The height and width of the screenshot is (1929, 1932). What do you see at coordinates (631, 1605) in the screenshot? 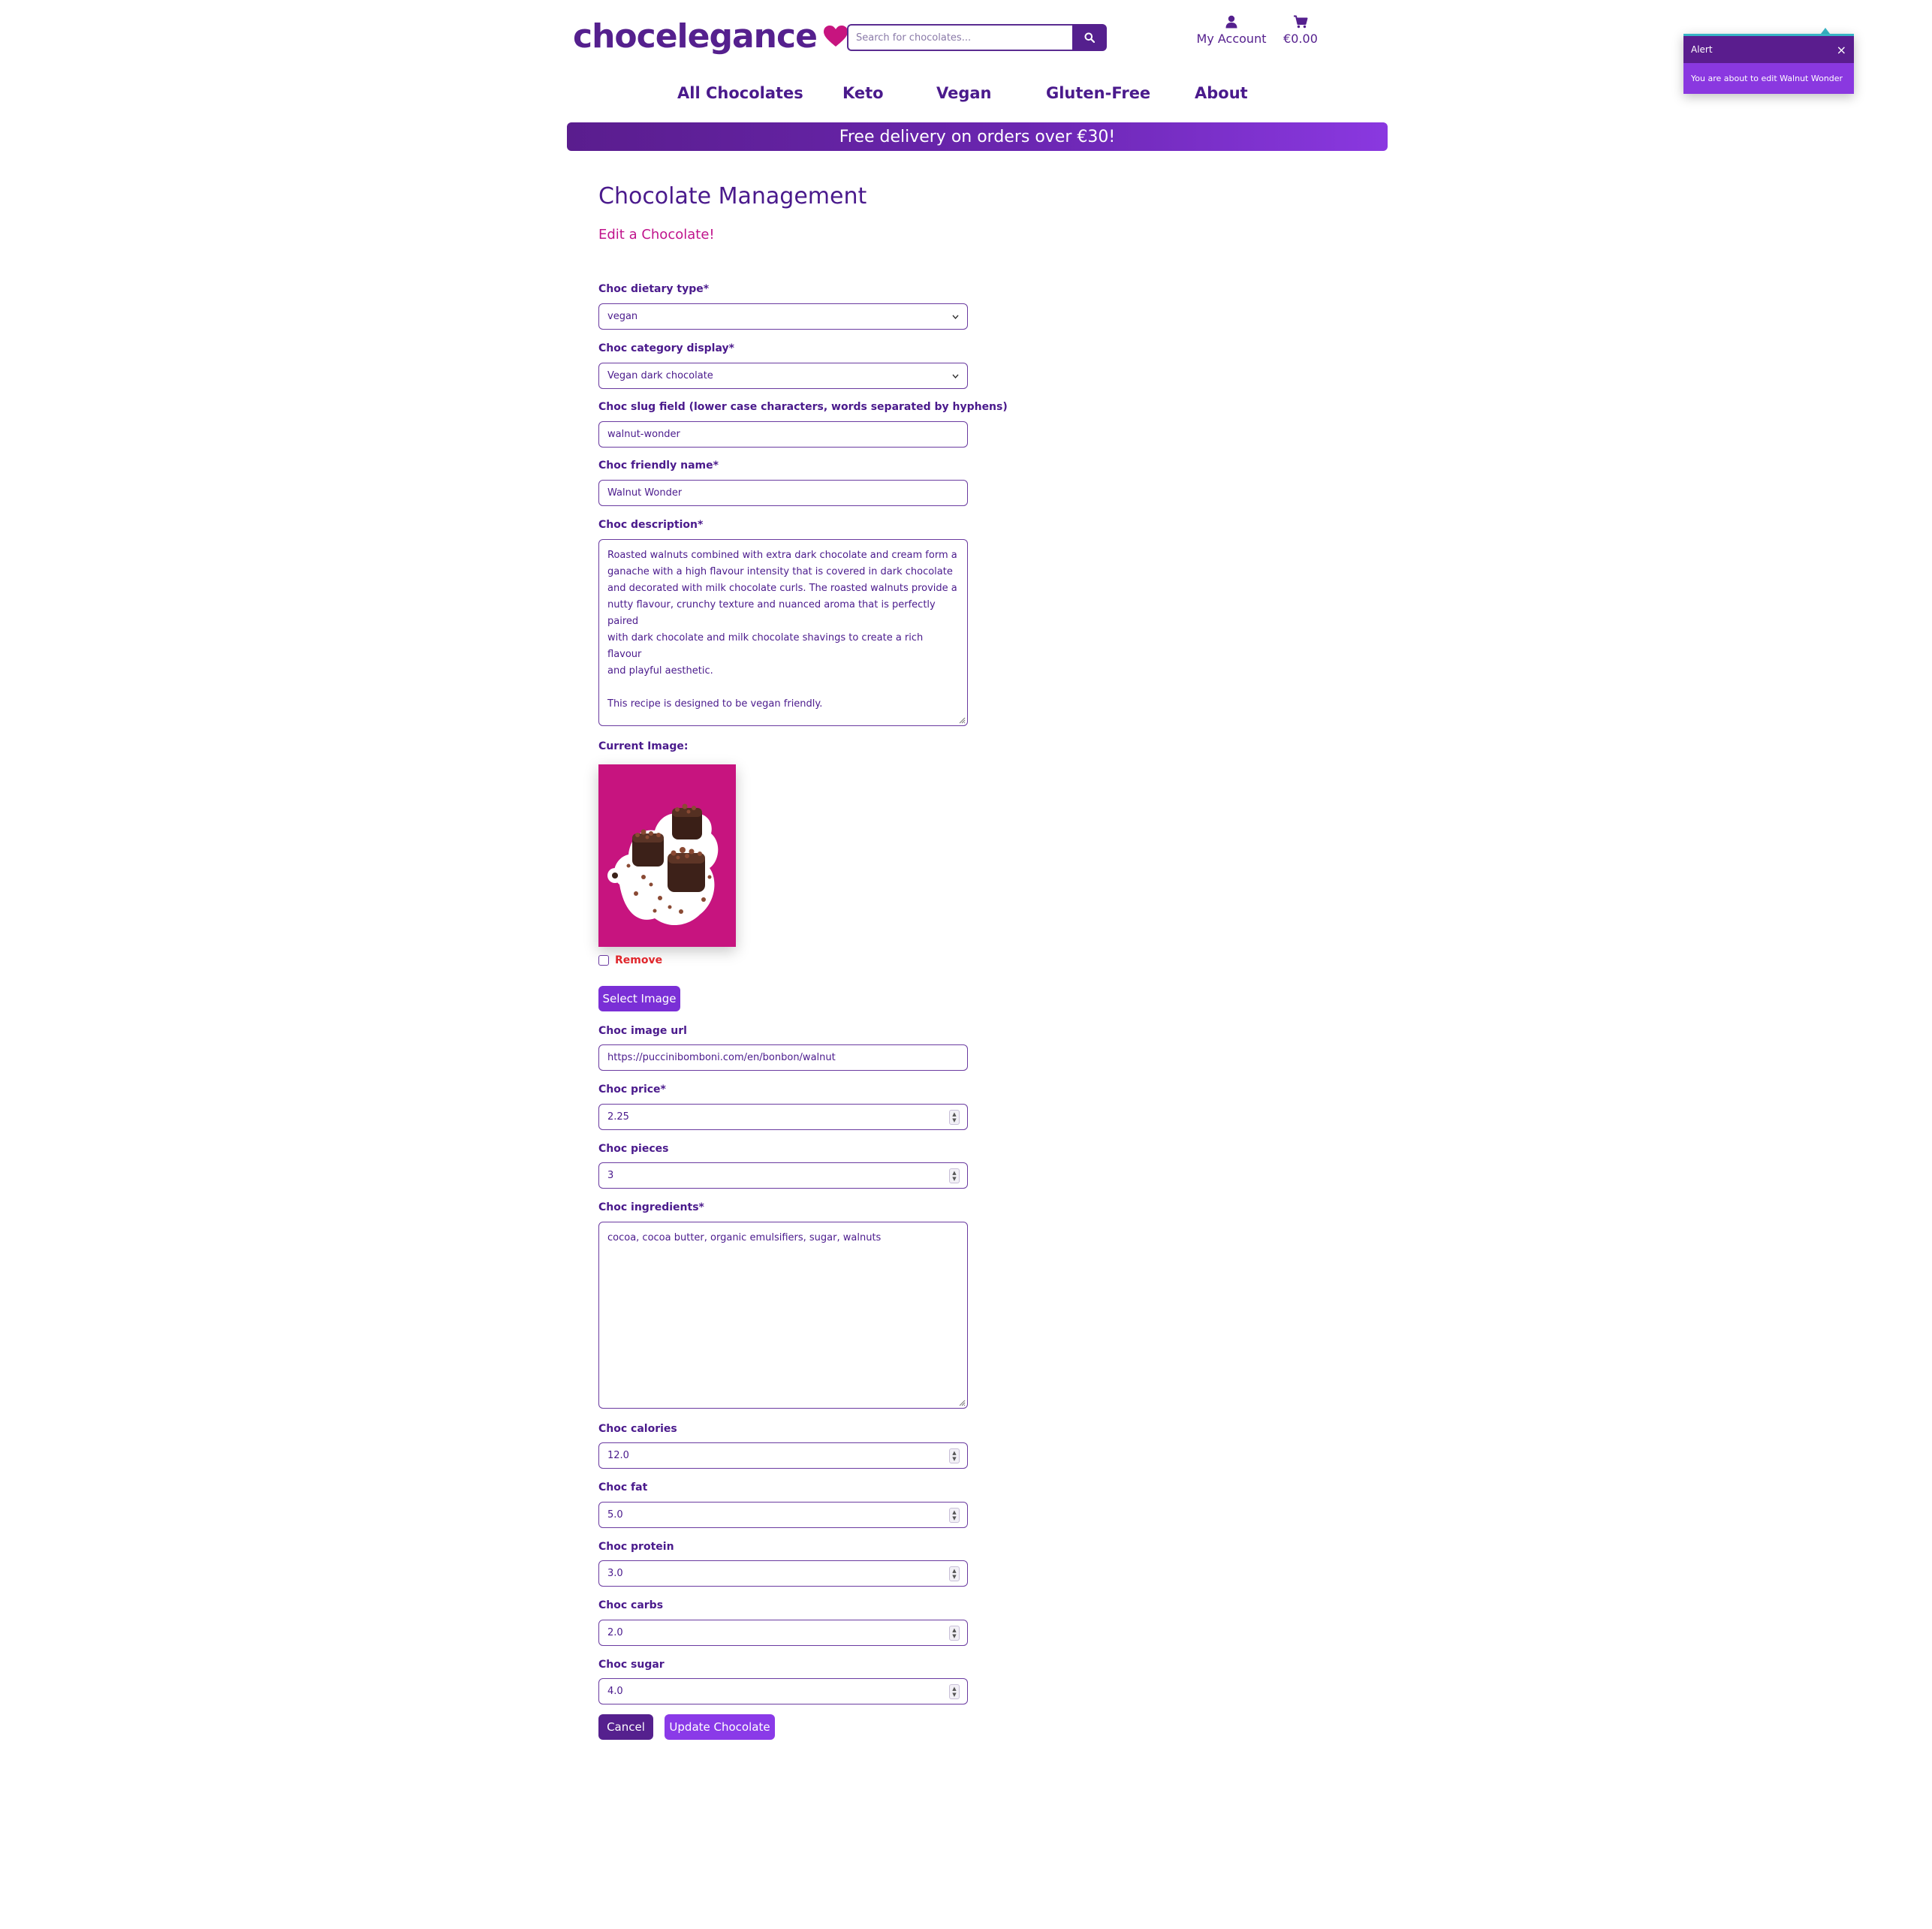
I see `carbs-label: Choc carbs` at bounding box center [631, 1605].